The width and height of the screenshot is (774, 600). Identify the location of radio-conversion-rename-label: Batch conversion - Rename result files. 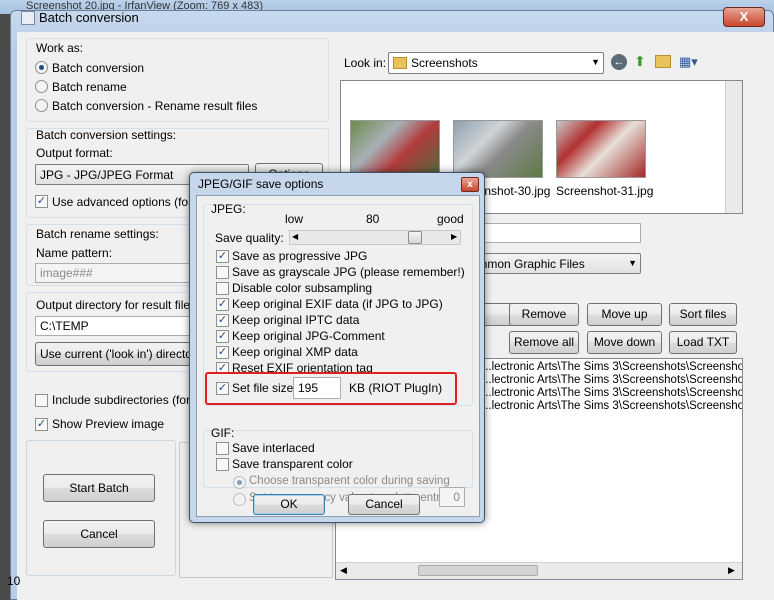
(155, 106).